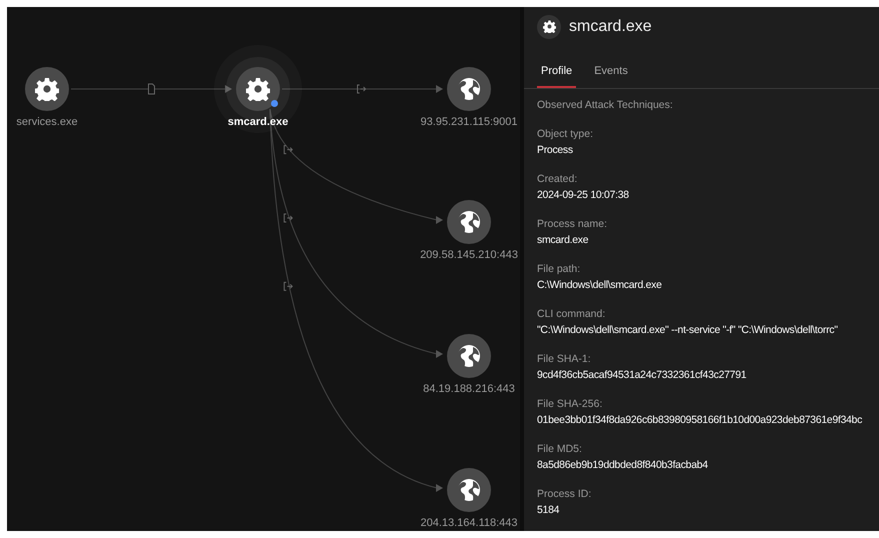 Image resolution: width=879 pixels, height=538 pixels. I want to click on field-value: 9cd4f36cb5acaf94531a24c7332361cf43c27791, so click(642, 375).